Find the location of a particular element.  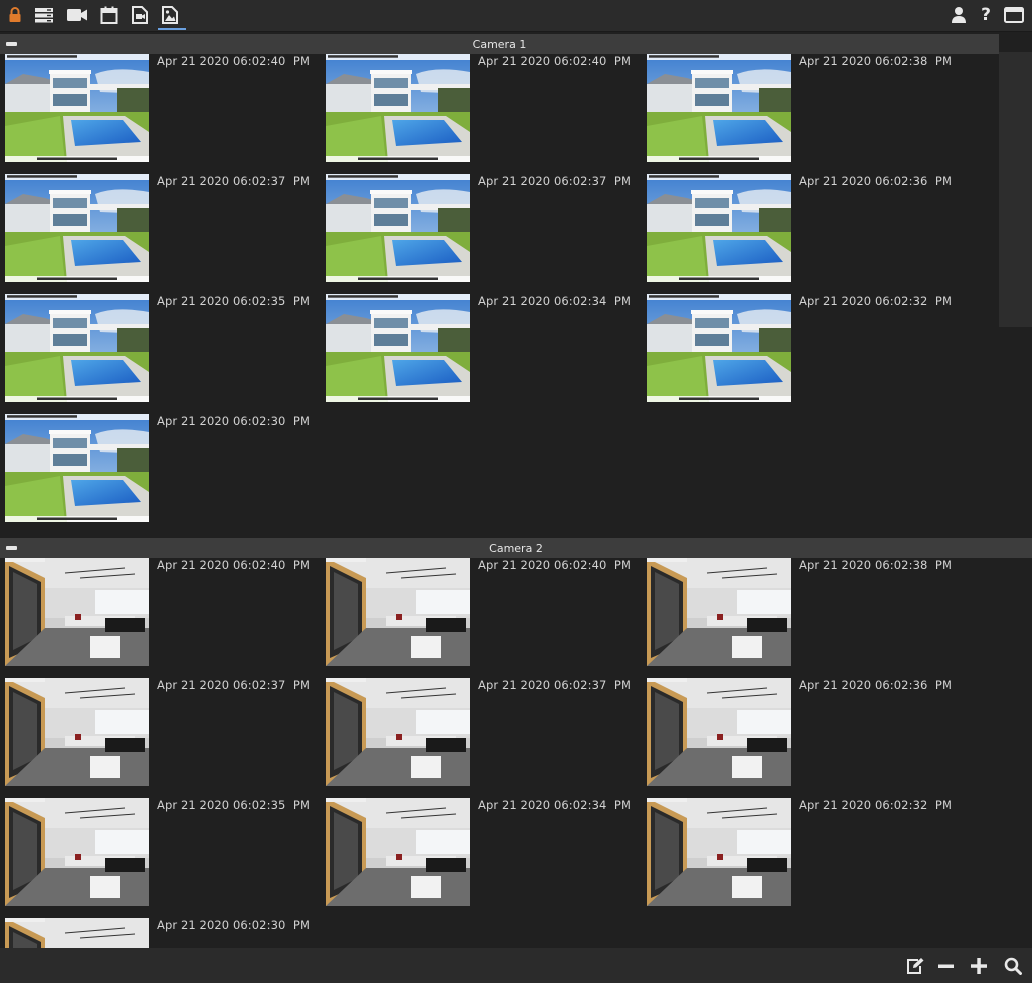

help-icon: ? is located at coordinates (986, 15).